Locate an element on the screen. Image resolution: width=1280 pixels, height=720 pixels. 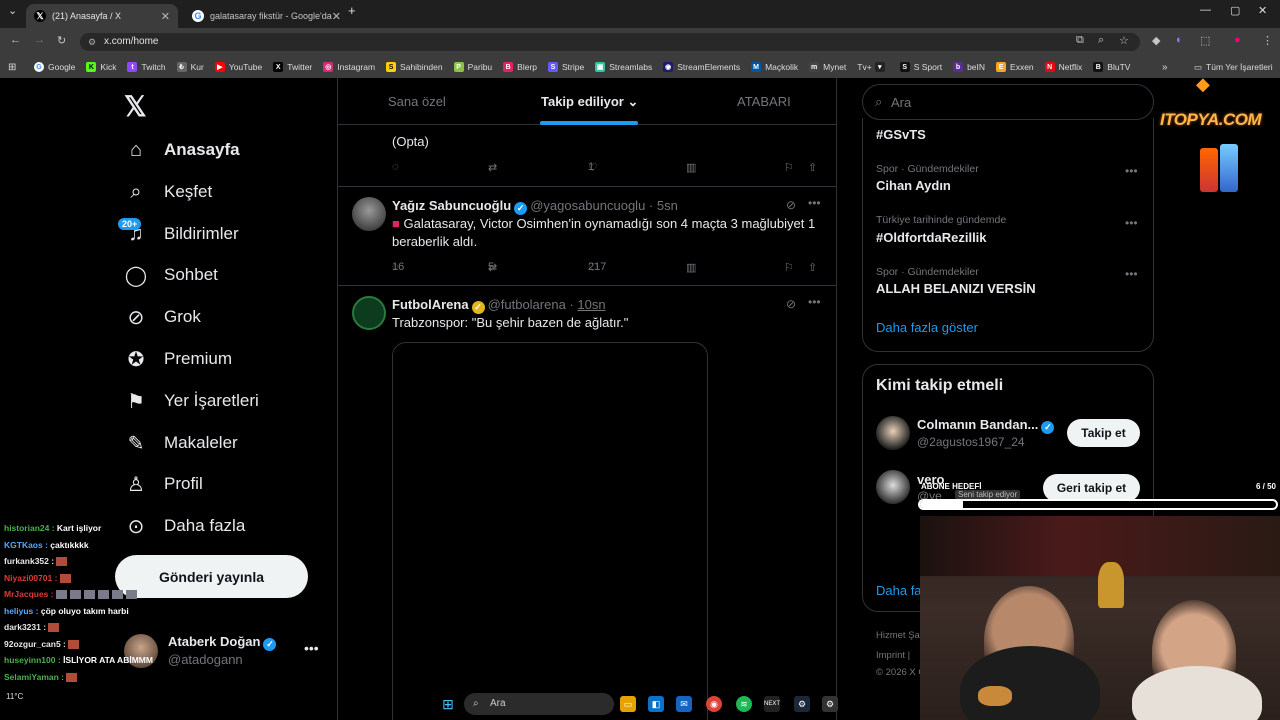
all-bookmarks-folder: ▭ Tüm Yer İşaretleri is located at coordinates (1233, 67).